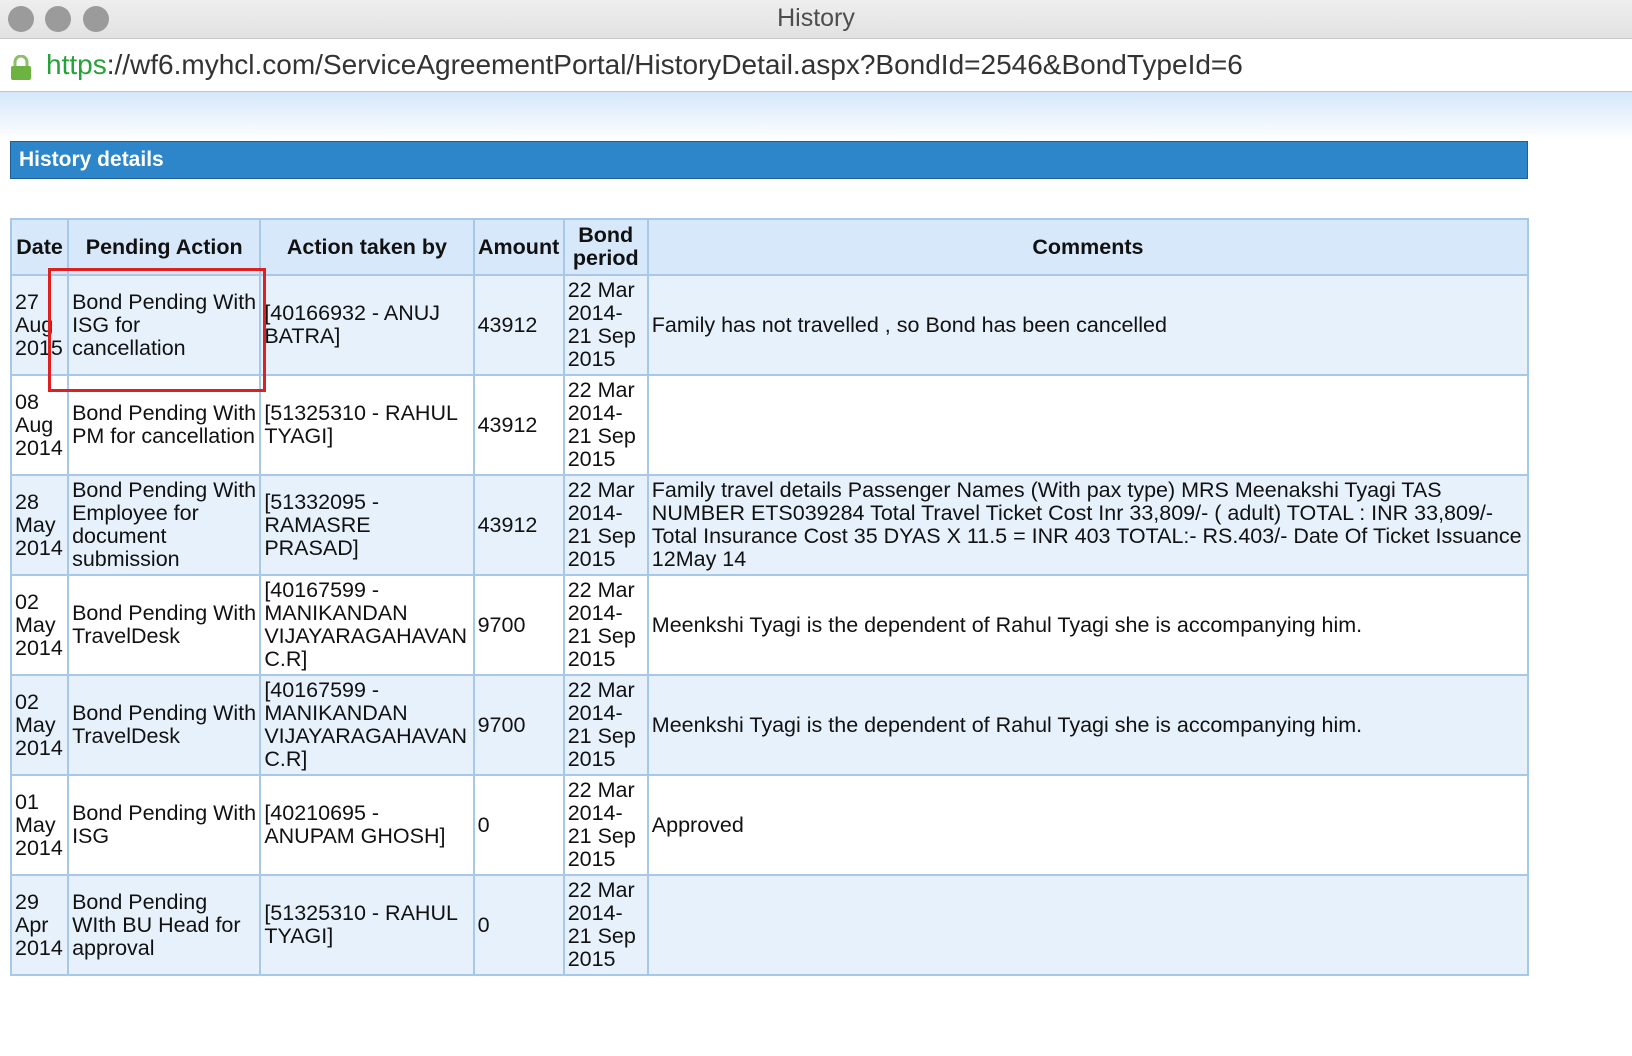 The height and width of the screenshot is (1056, 1632). Describe the element at coordinates (164, 247) in the screenshot. I see `column-header-pending-action: Pending Action` at that location.